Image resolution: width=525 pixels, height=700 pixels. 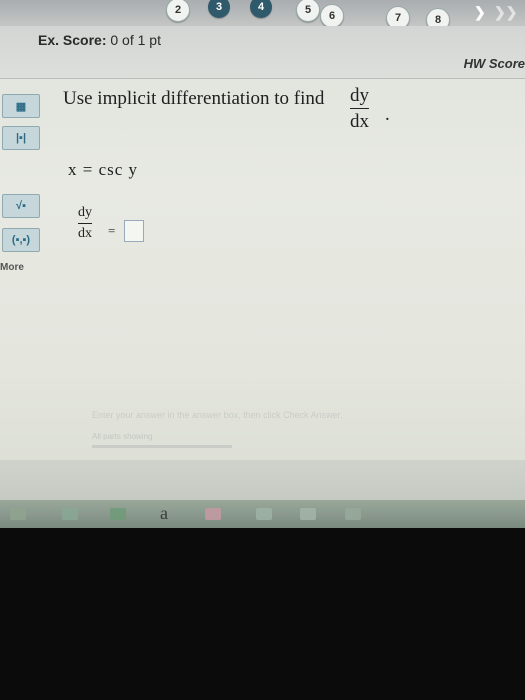 I want to click on answer-dy: dy, so click(x=85, y=212).